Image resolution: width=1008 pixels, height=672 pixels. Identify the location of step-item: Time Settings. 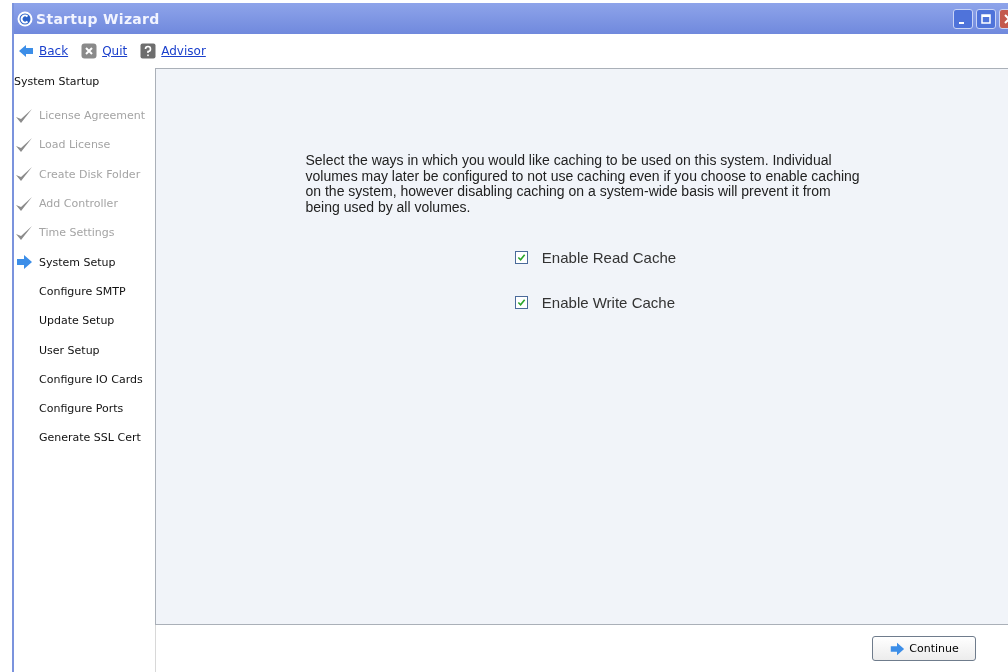
(84, 233).